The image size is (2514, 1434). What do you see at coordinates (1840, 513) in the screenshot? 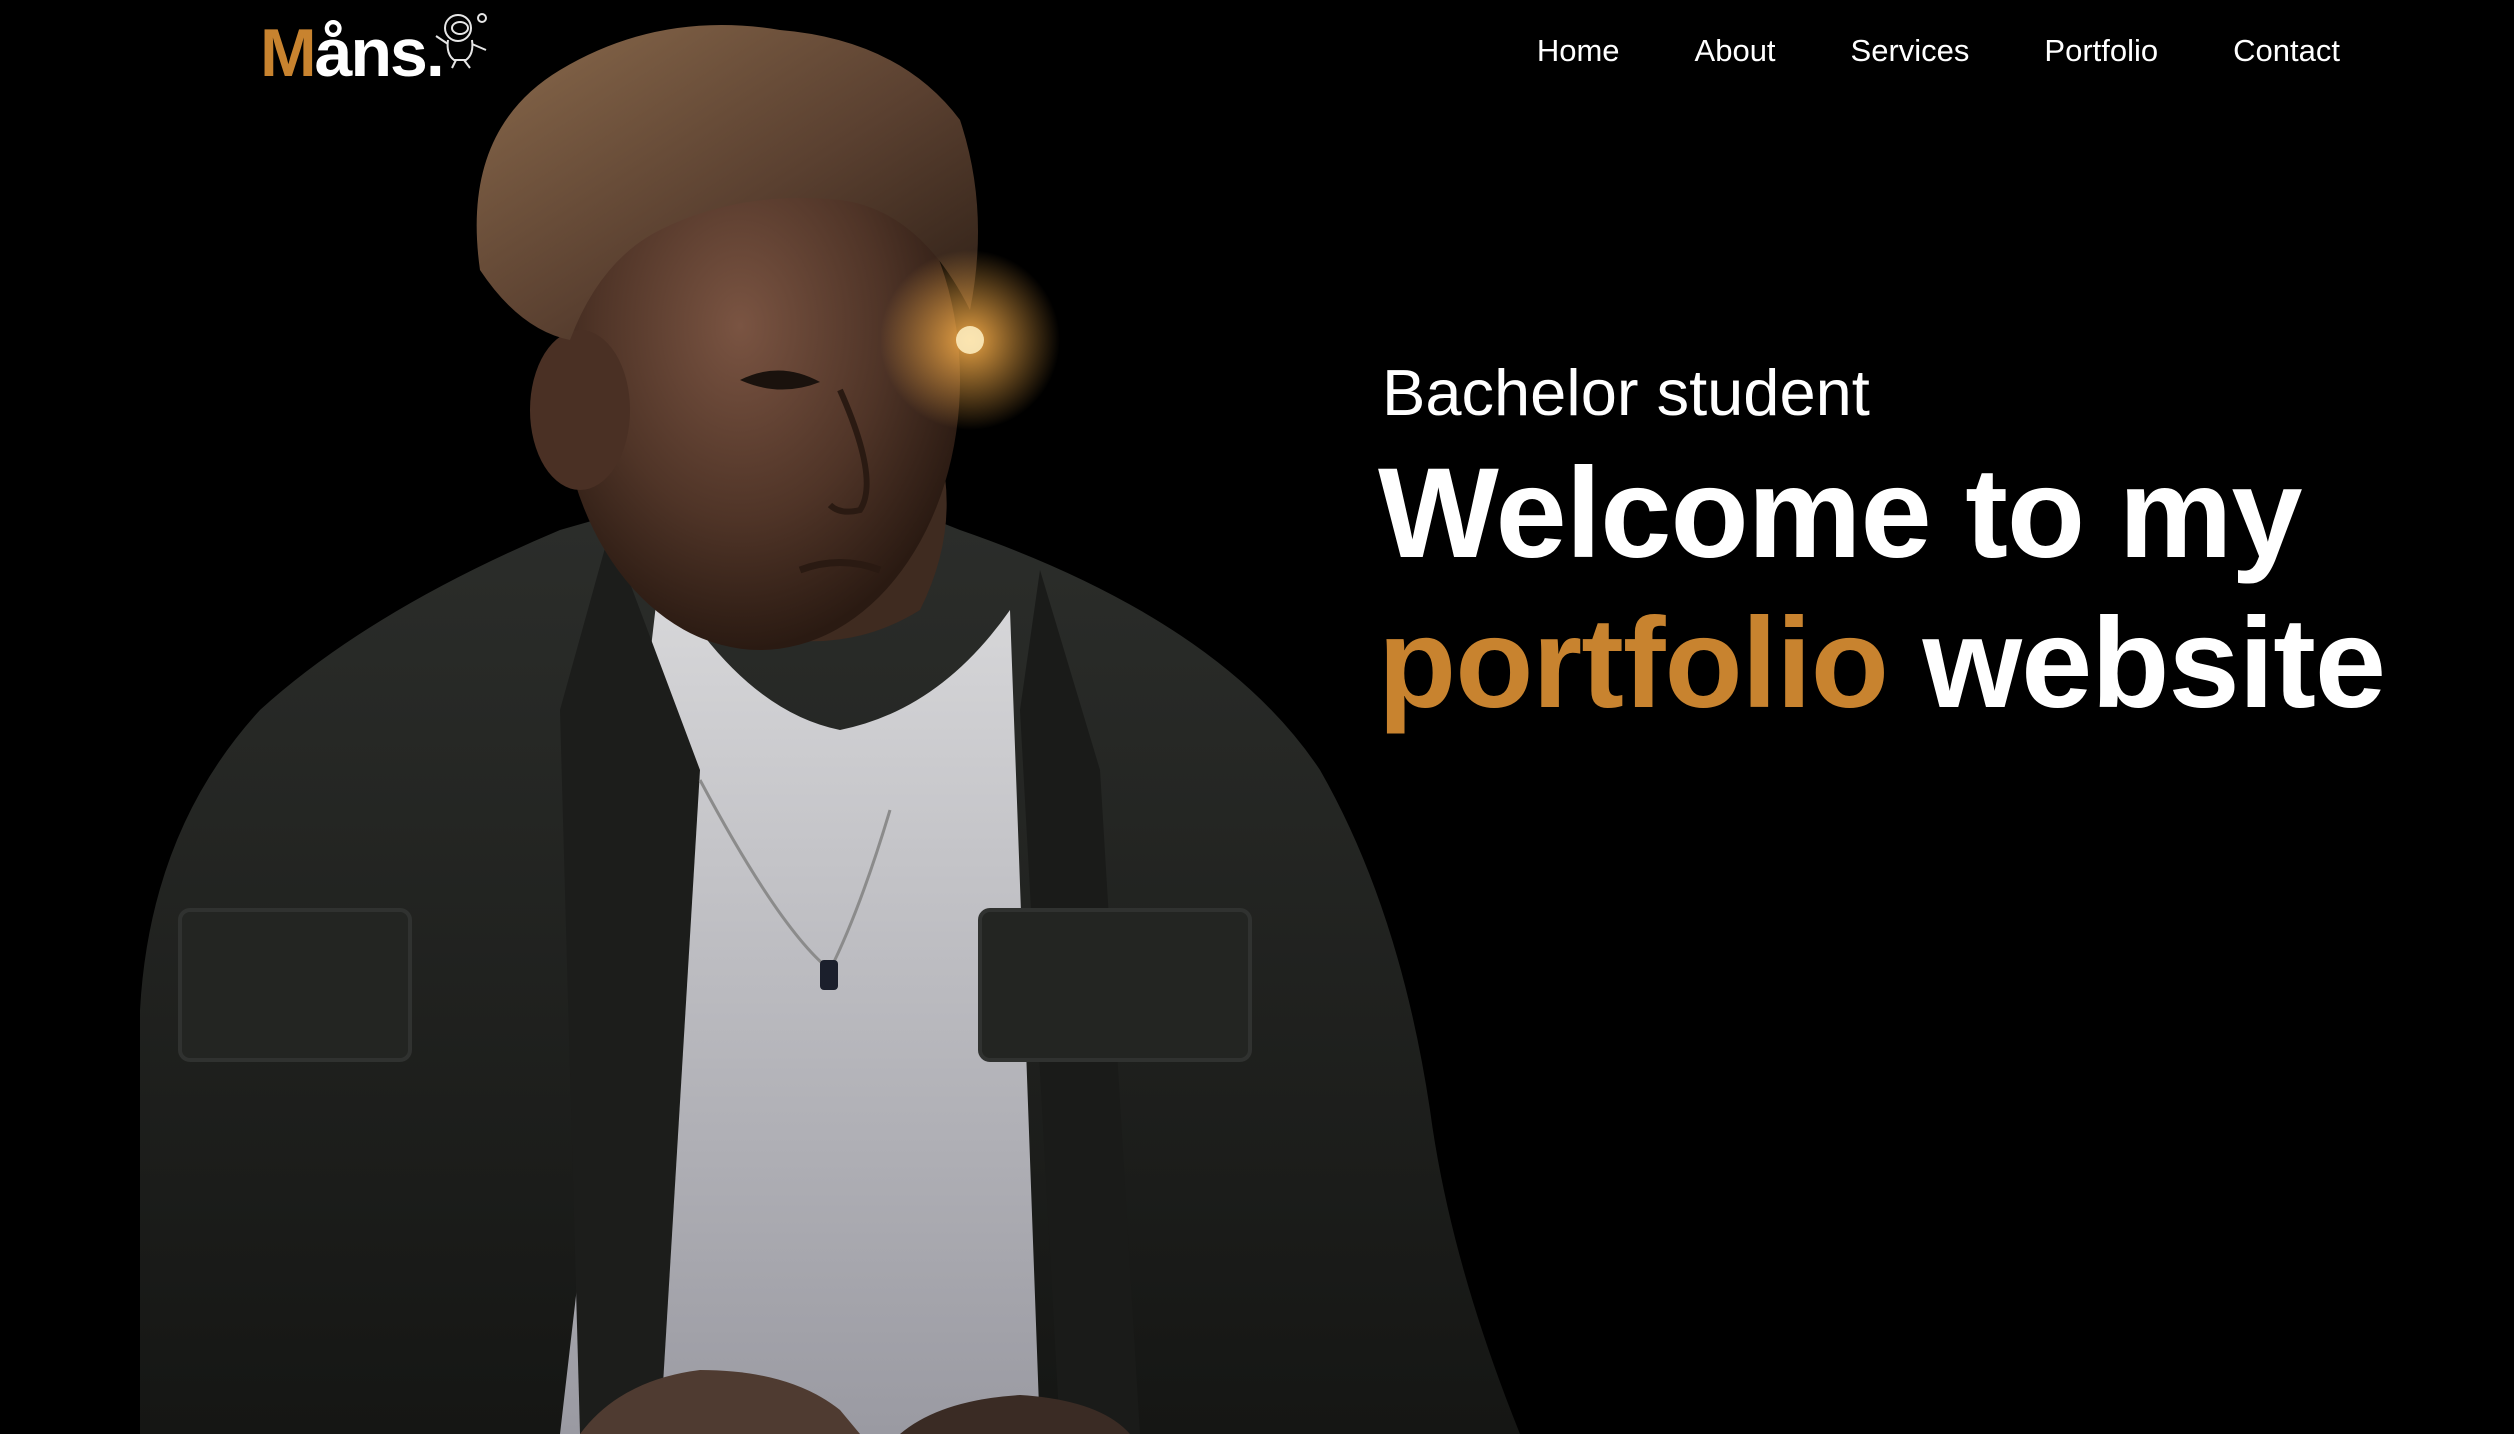
I see `hero-title-line1: Welcome to my` at bounding box center [1840, 513].